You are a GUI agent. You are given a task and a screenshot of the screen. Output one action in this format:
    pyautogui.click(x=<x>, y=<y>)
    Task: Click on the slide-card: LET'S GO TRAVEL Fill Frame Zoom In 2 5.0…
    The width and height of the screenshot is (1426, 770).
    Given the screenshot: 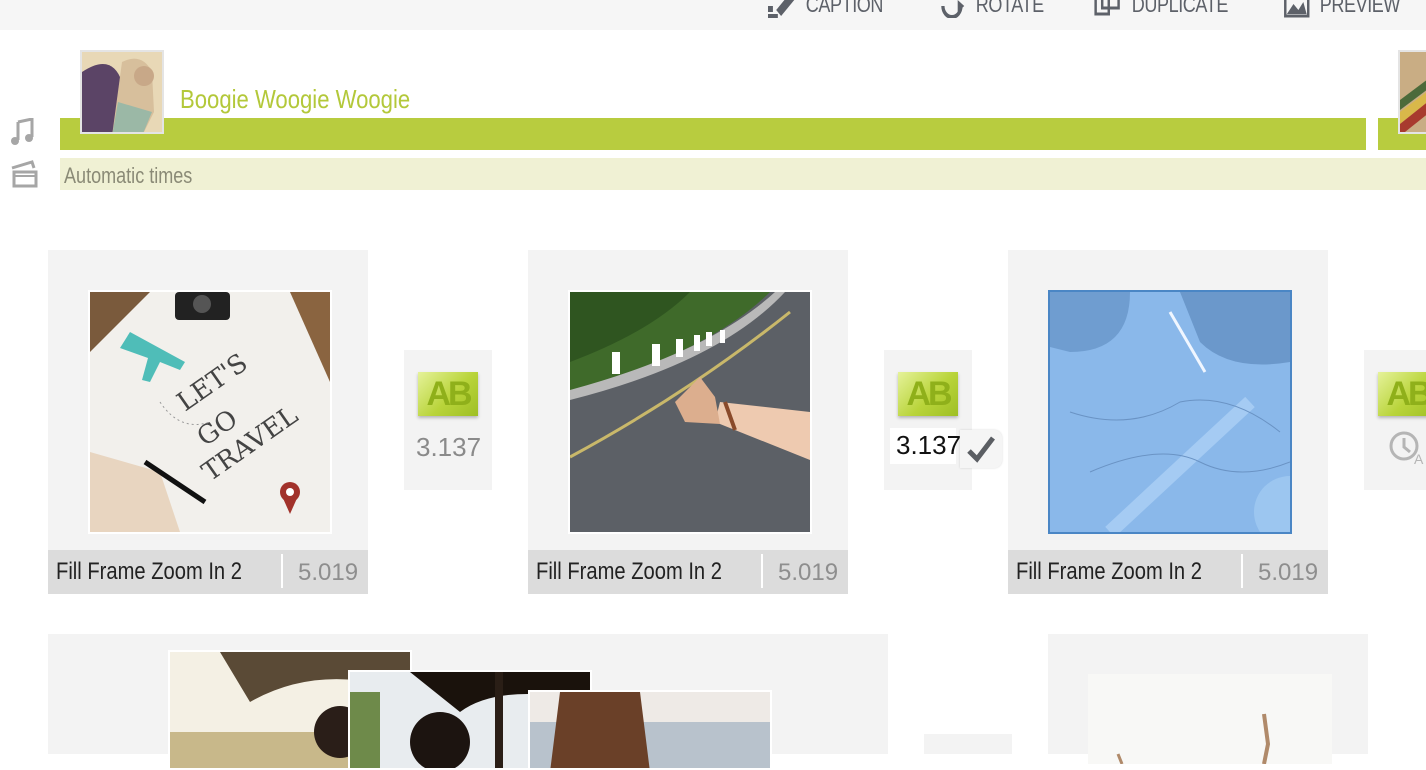 What is the action you would take?
    pyautogui.click(x=208, y=422)
    